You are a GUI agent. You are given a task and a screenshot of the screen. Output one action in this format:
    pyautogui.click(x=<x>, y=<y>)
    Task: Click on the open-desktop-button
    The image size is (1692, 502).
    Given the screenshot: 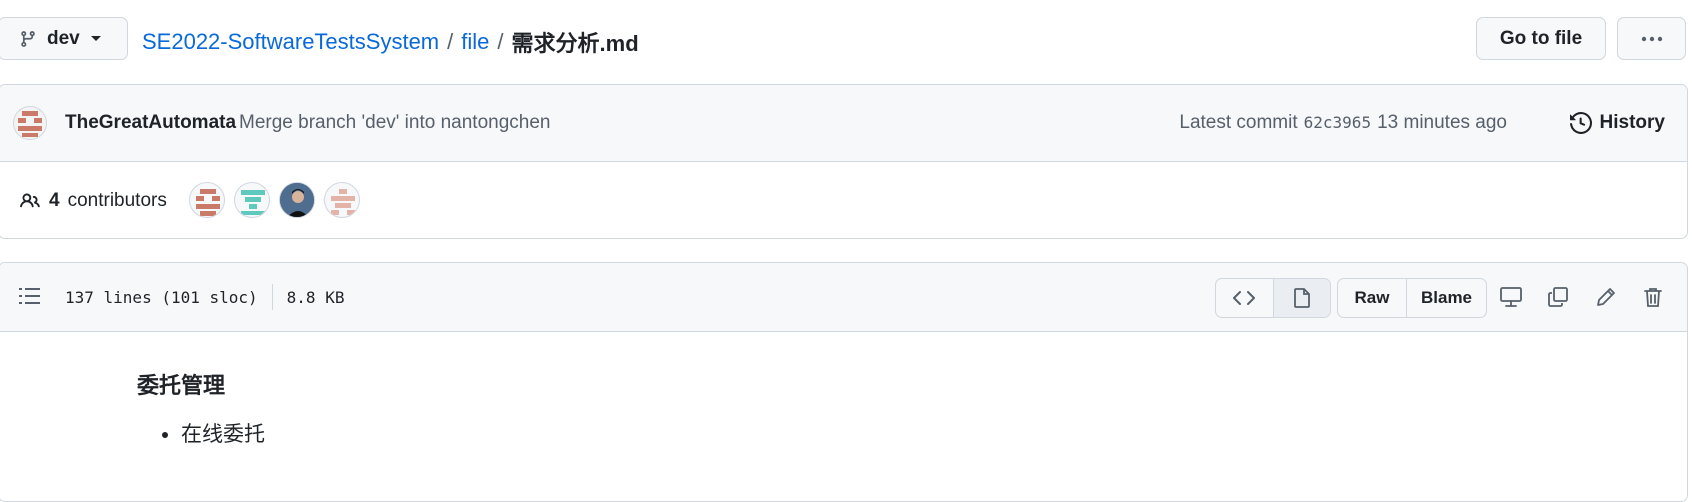 What is the action you would take?
    pyautogui.click(x=1511, y=299)
    